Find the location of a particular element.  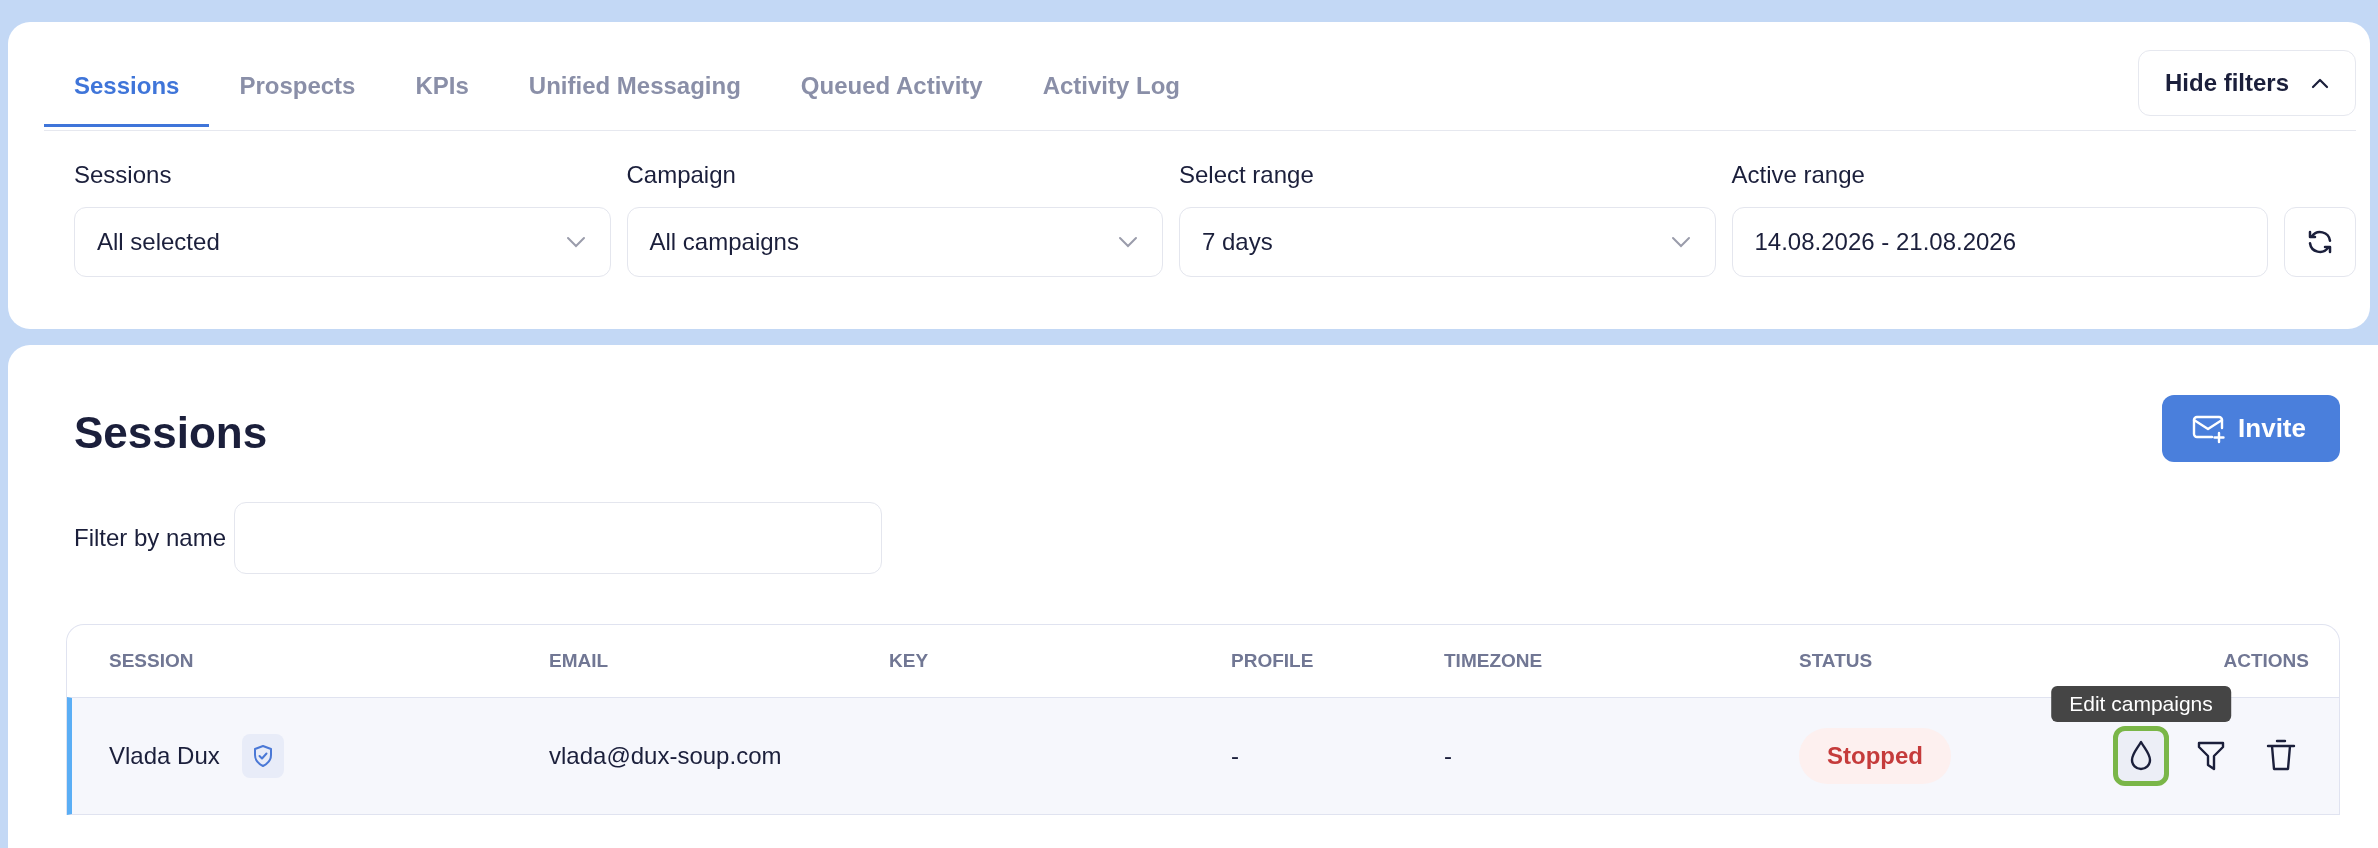

column-header: EMAIL is located at coordinates (579, 661).